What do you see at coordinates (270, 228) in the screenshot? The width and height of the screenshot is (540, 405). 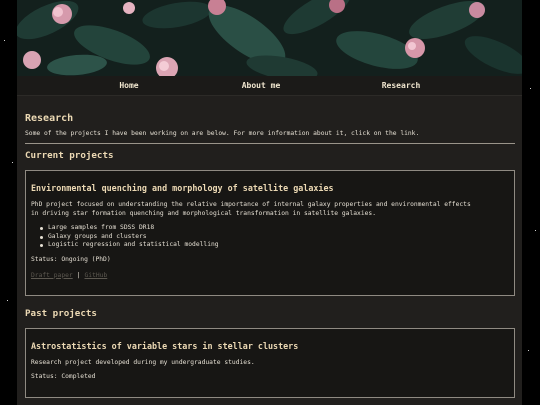 I see `list-item: Large samples from SDSS DR18` at bounding box center [270, 228].